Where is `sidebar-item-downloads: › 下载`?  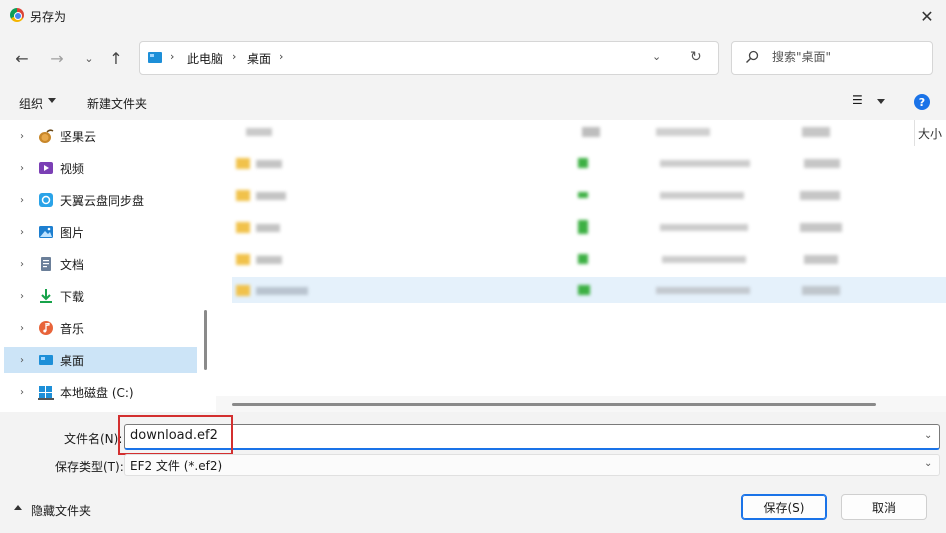
sidebar-item-downloads: › 下载 is located at coordinates (100, 296).